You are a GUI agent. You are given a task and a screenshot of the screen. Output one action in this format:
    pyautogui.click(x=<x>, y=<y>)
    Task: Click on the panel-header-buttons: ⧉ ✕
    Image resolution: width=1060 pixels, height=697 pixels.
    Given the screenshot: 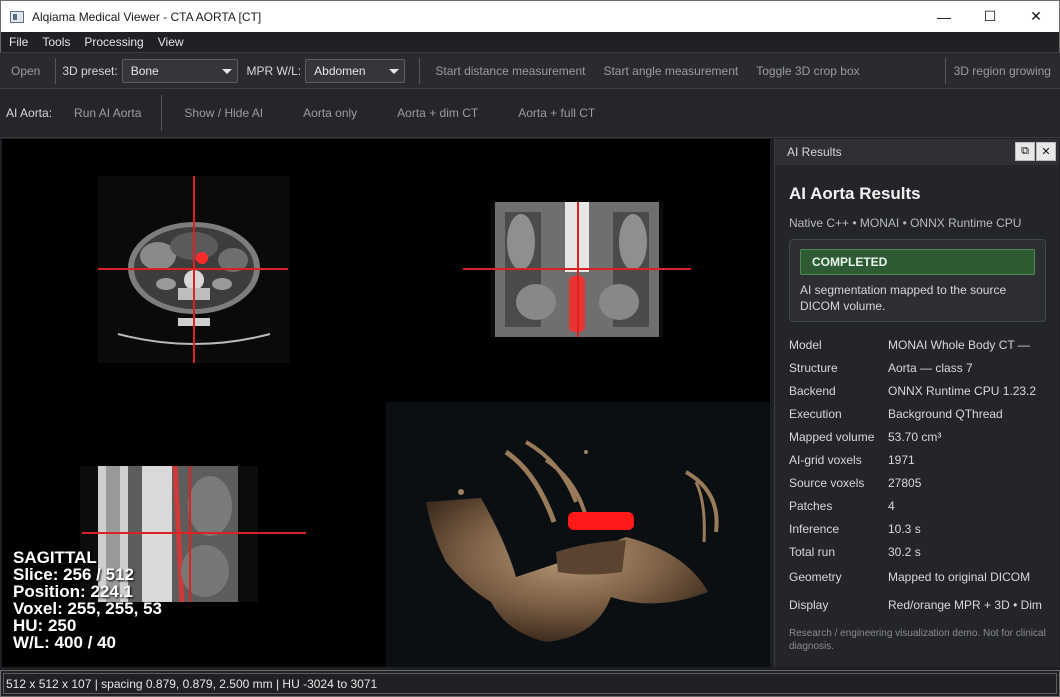 What is the action you would take?
    pyautogui.click(x=1035, y=151)
    